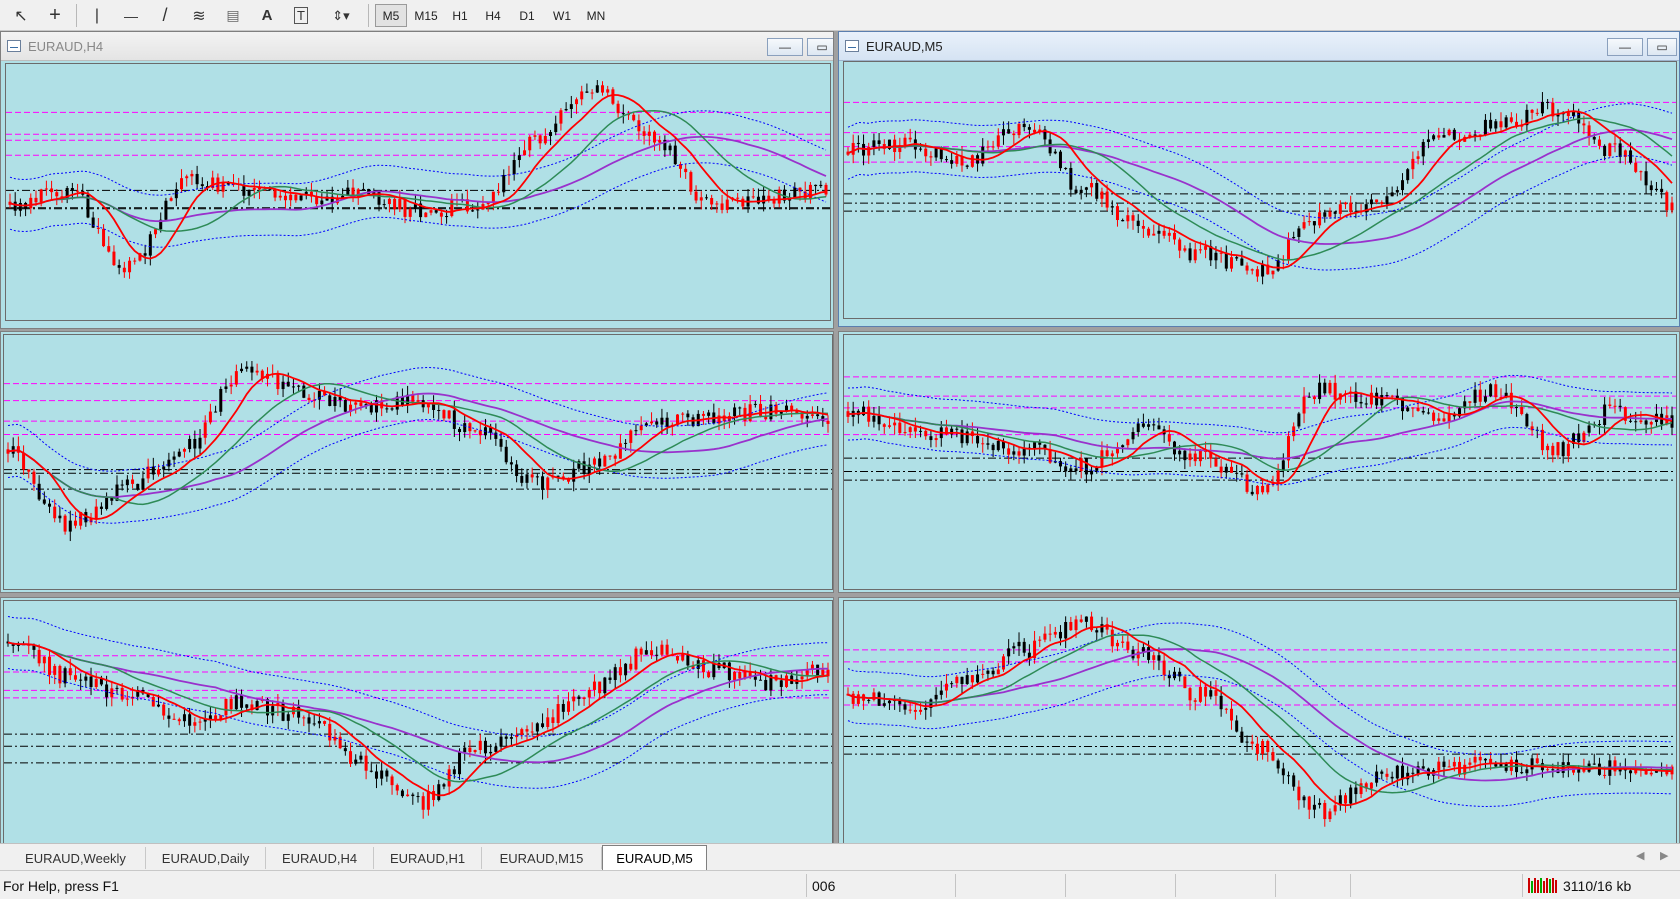 The width and height of the screenshot is (1680, 899). I want to click on chart-window-middle-right, so click(1259, 462).